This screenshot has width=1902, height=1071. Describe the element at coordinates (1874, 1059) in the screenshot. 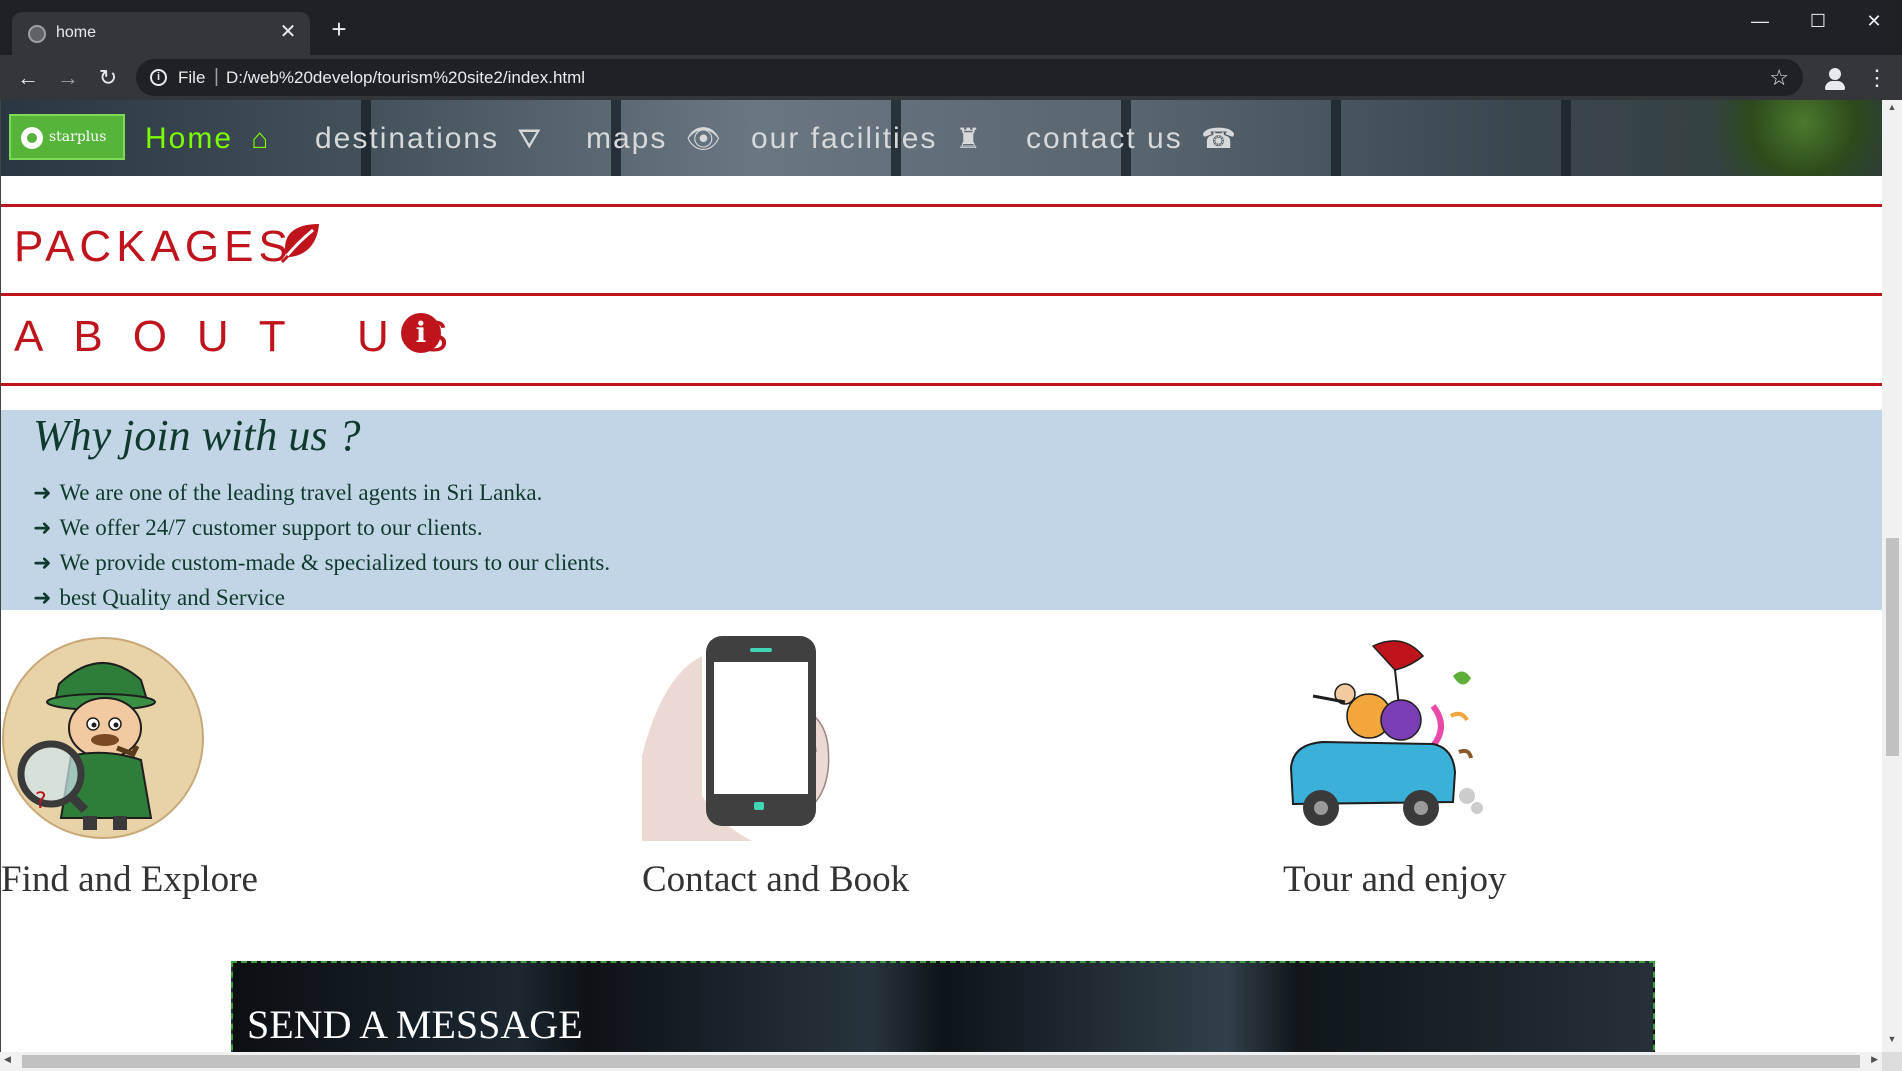

I see `scroll-right-arrow-icon: ▶` at that location.